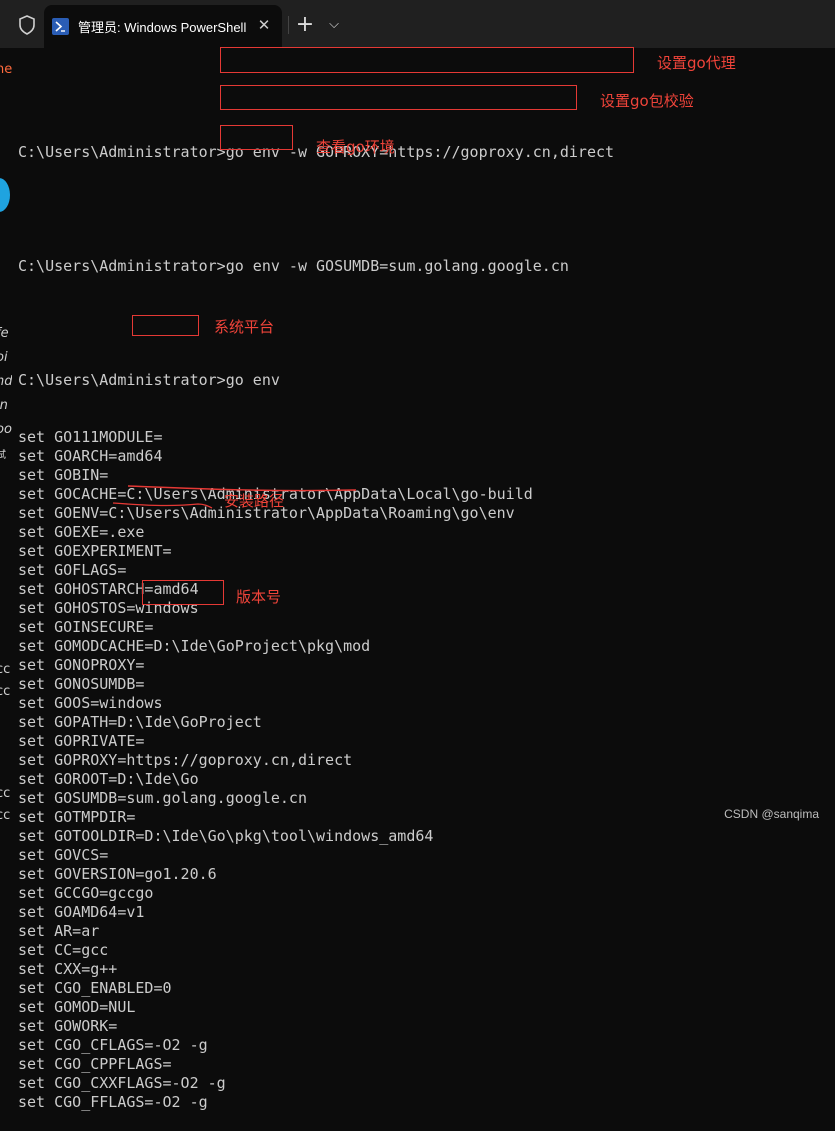 The width and height of the screenshot is (835, 1131). I want to click on env-line: set GOVCS=, so click(63, 855).